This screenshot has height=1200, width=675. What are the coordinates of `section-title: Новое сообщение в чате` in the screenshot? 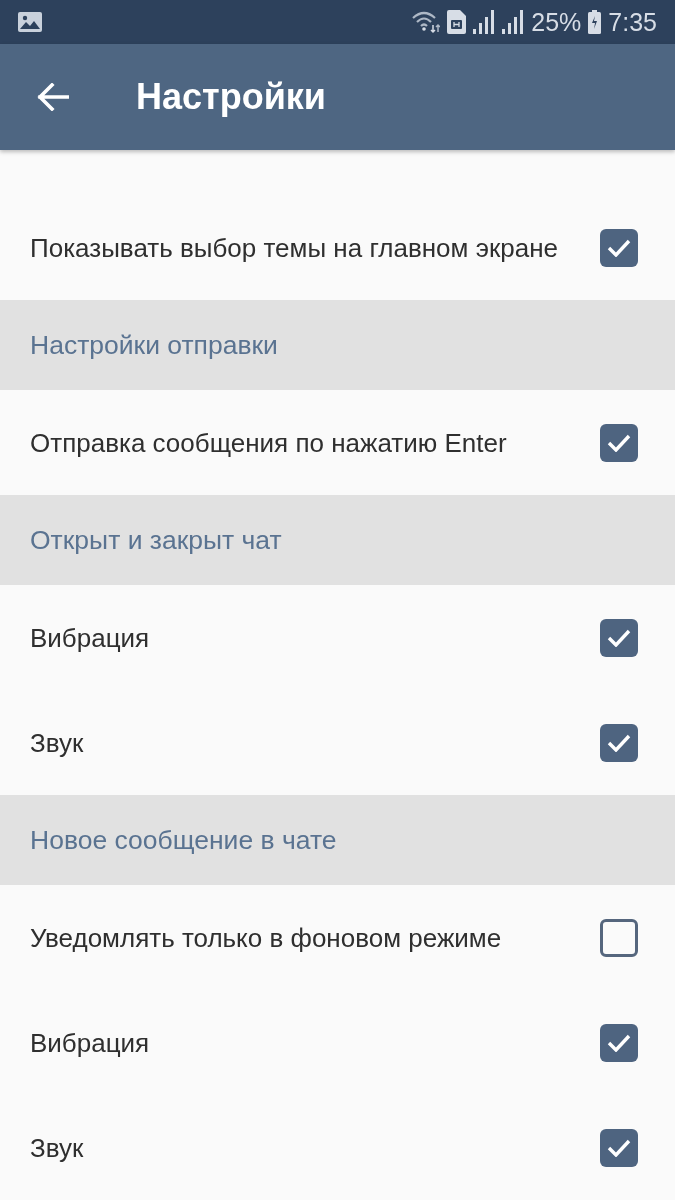 It's located at (183, 840).